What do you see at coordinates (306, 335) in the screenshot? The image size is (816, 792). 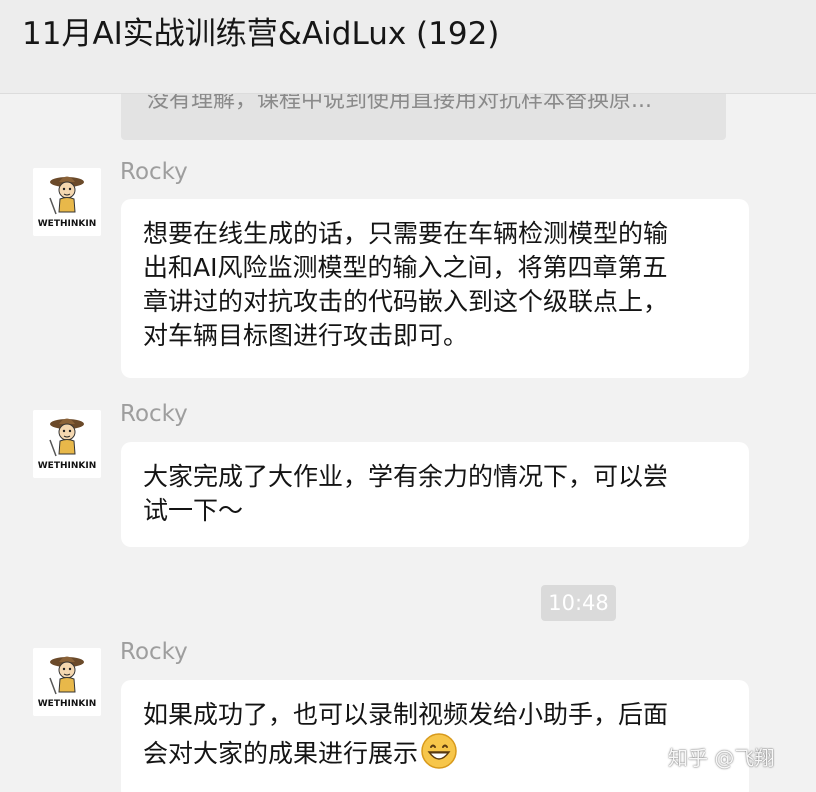 I see `message-line: 对车辆目标图进行攻击即可。` at bounding box center [306, 335].